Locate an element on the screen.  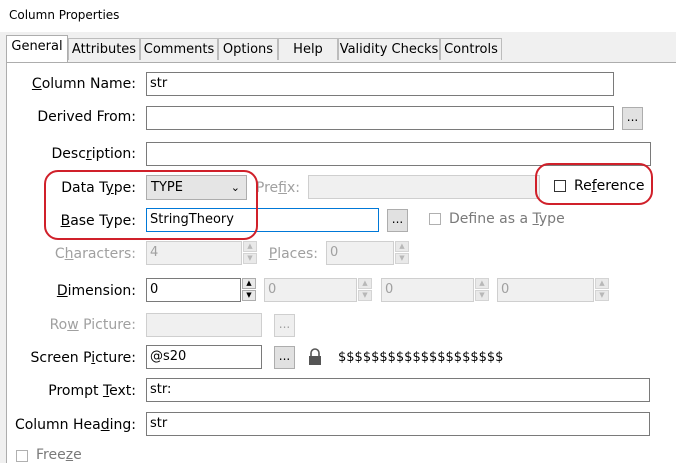
screen-picture-input: @s20 is located at coordinates (204, 357).